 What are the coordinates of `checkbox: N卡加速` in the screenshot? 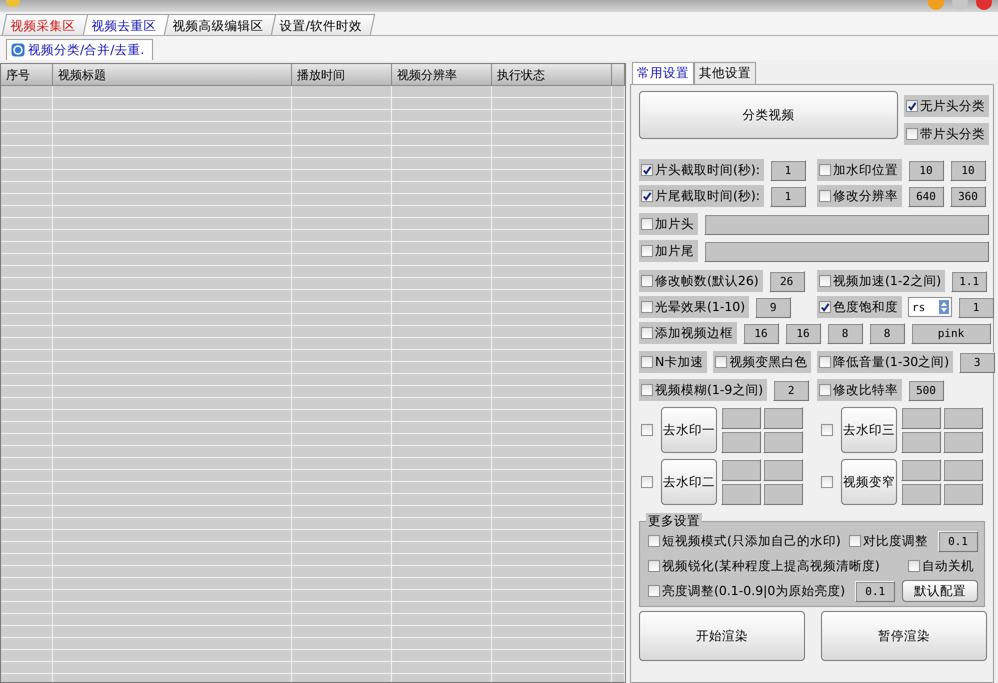 It's located at (673, 362).